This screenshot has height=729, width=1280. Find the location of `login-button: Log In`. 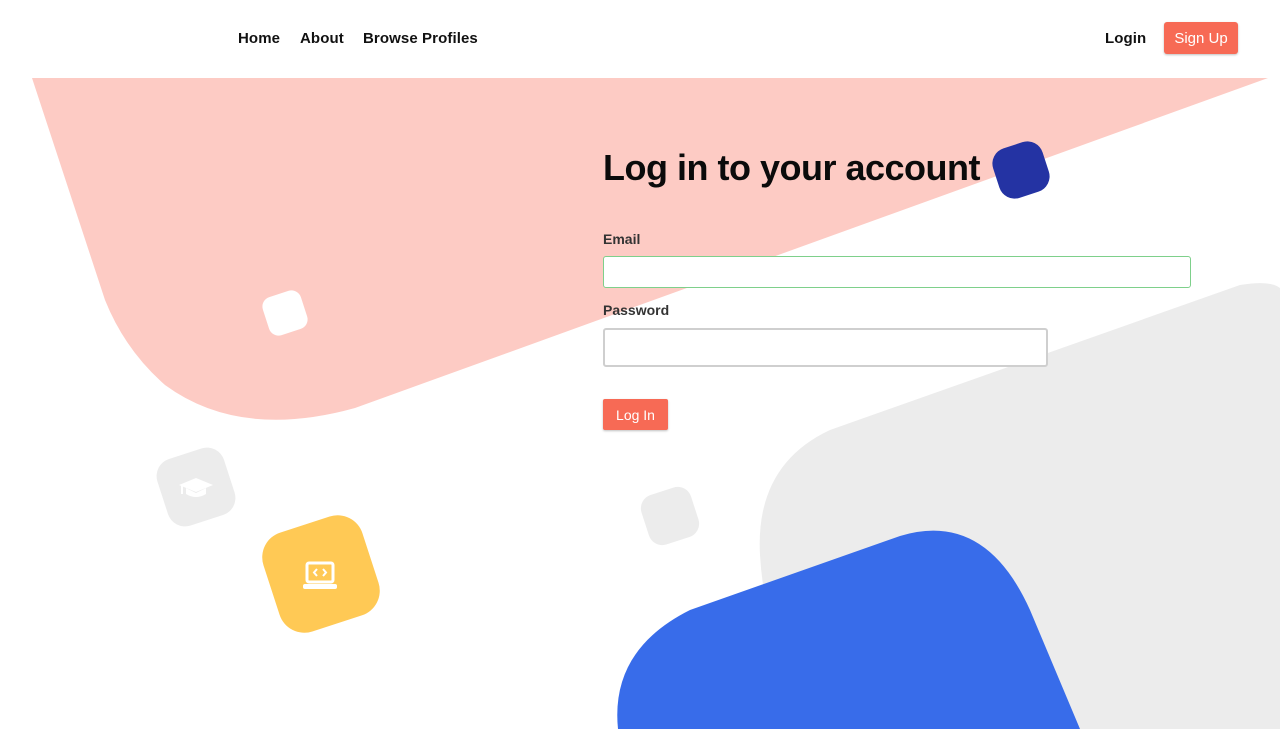

login-button: Log In is located at coordinates (635, 414).